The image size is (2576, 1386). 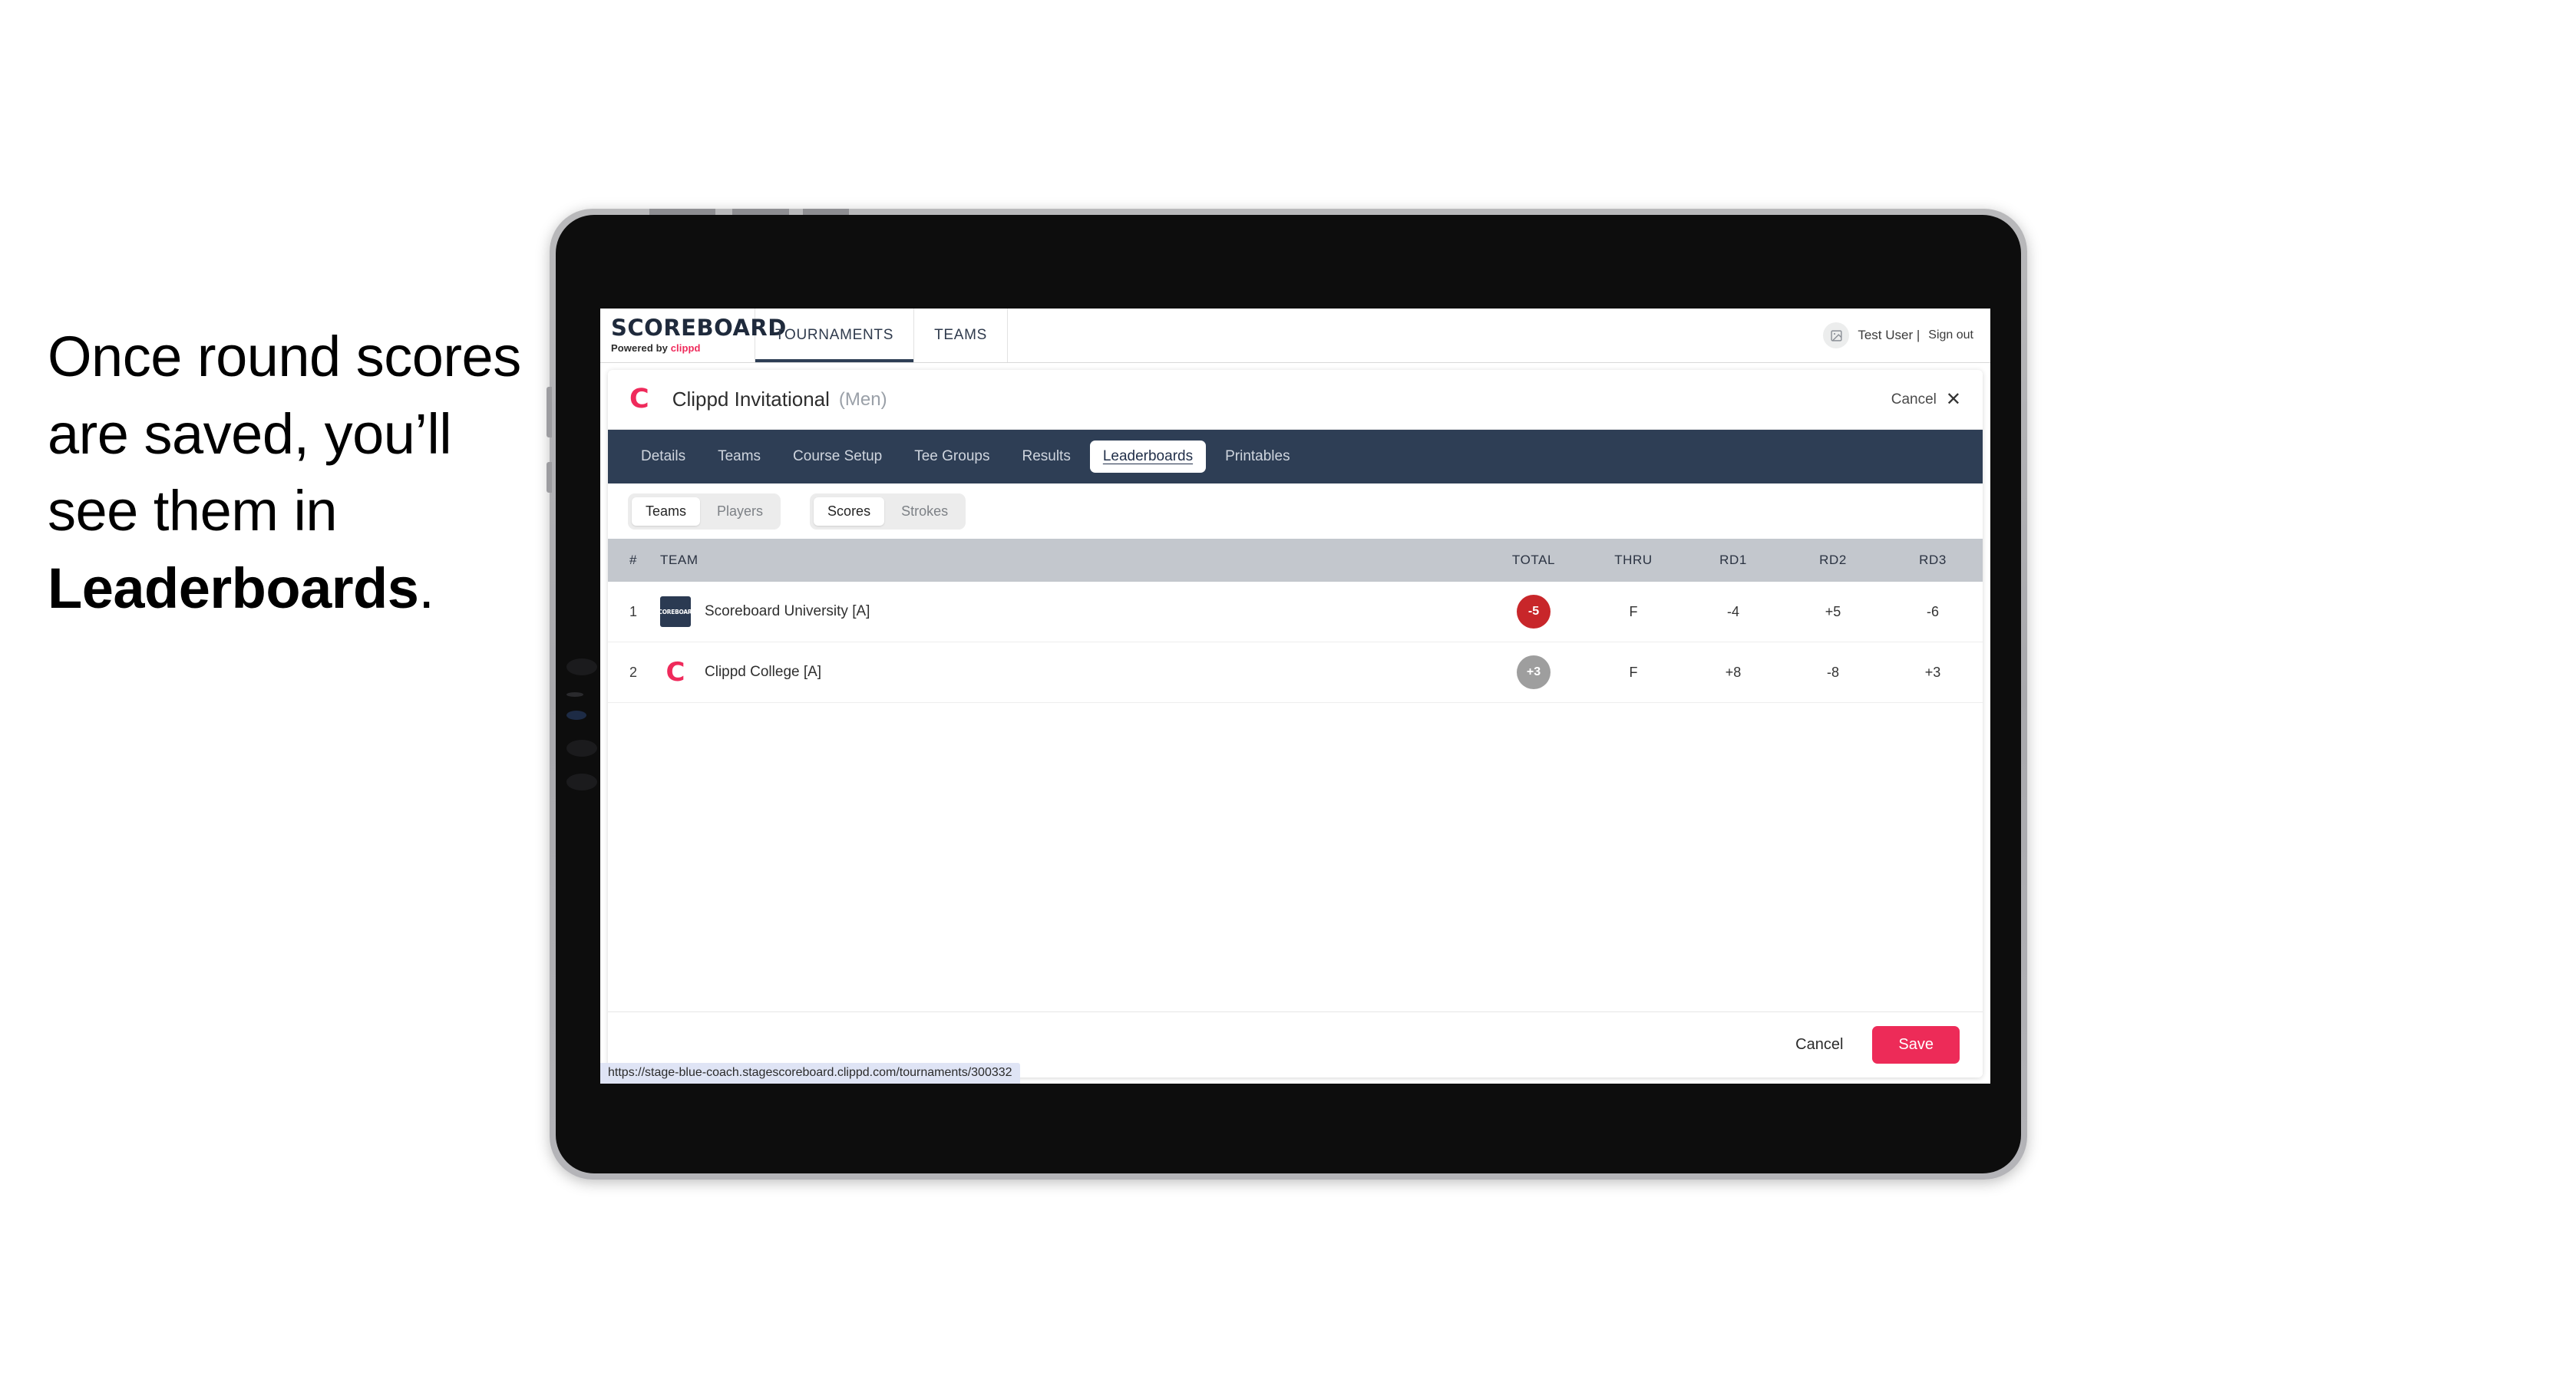 What do you see at coordinates (699, 328) in the screenshot?
I see `brand-title: SCOREBOARD` at bounding box center [699, 328].